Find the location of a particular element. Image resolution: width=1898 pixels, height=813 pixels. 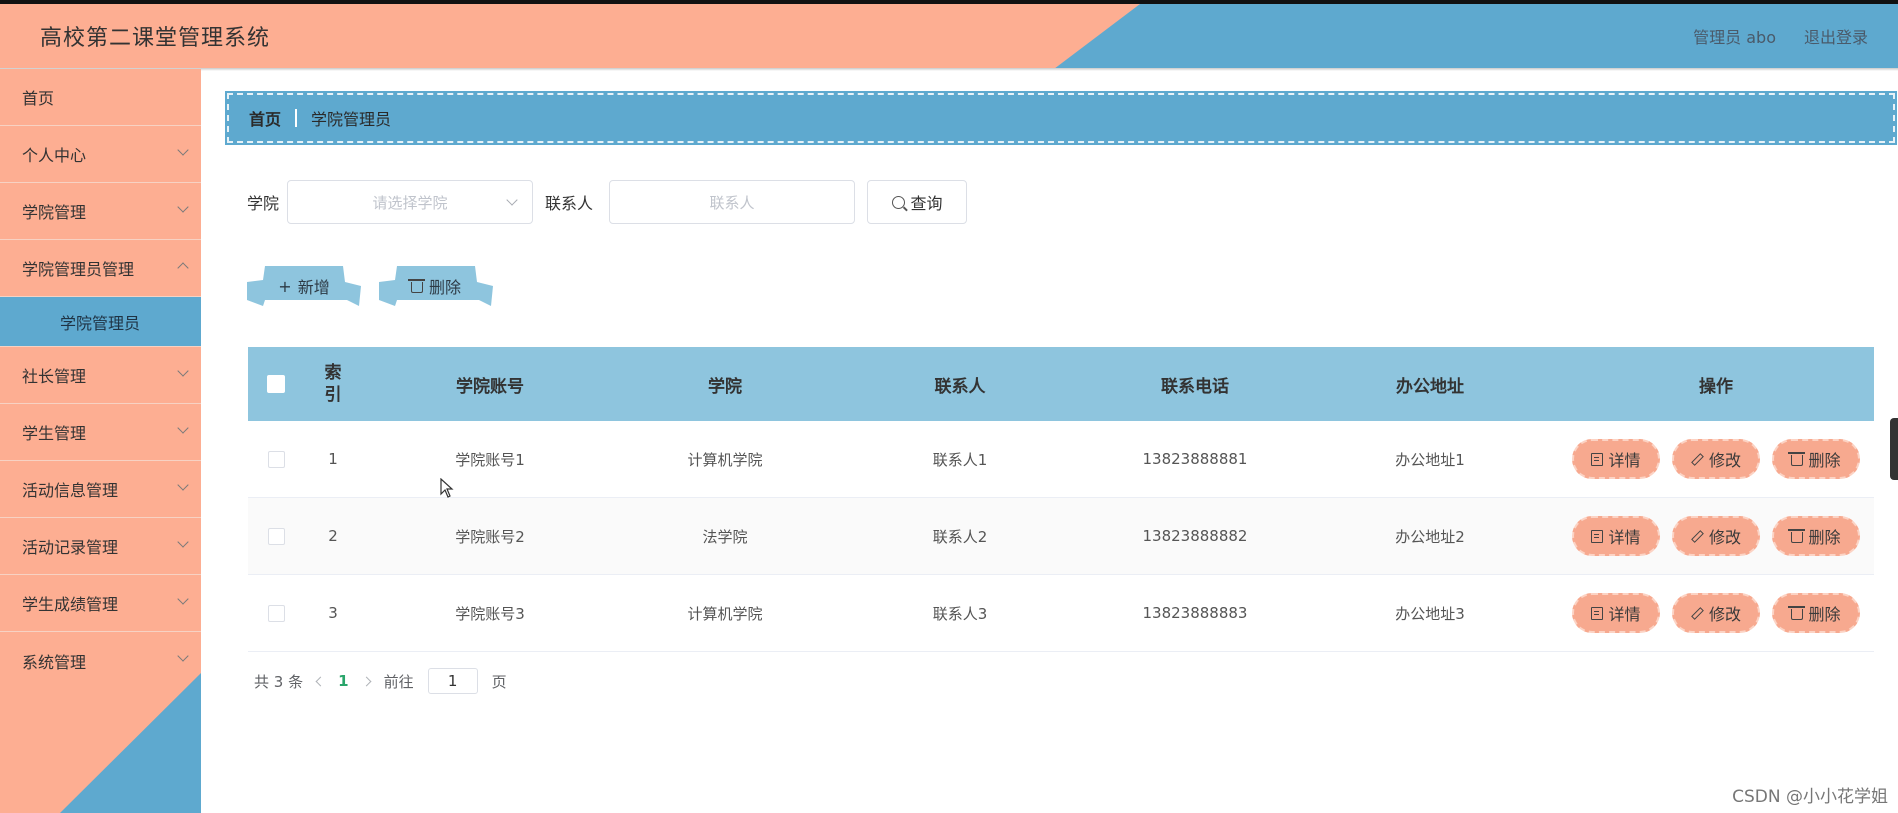

header-shadow is located at coordinates (949, 69).